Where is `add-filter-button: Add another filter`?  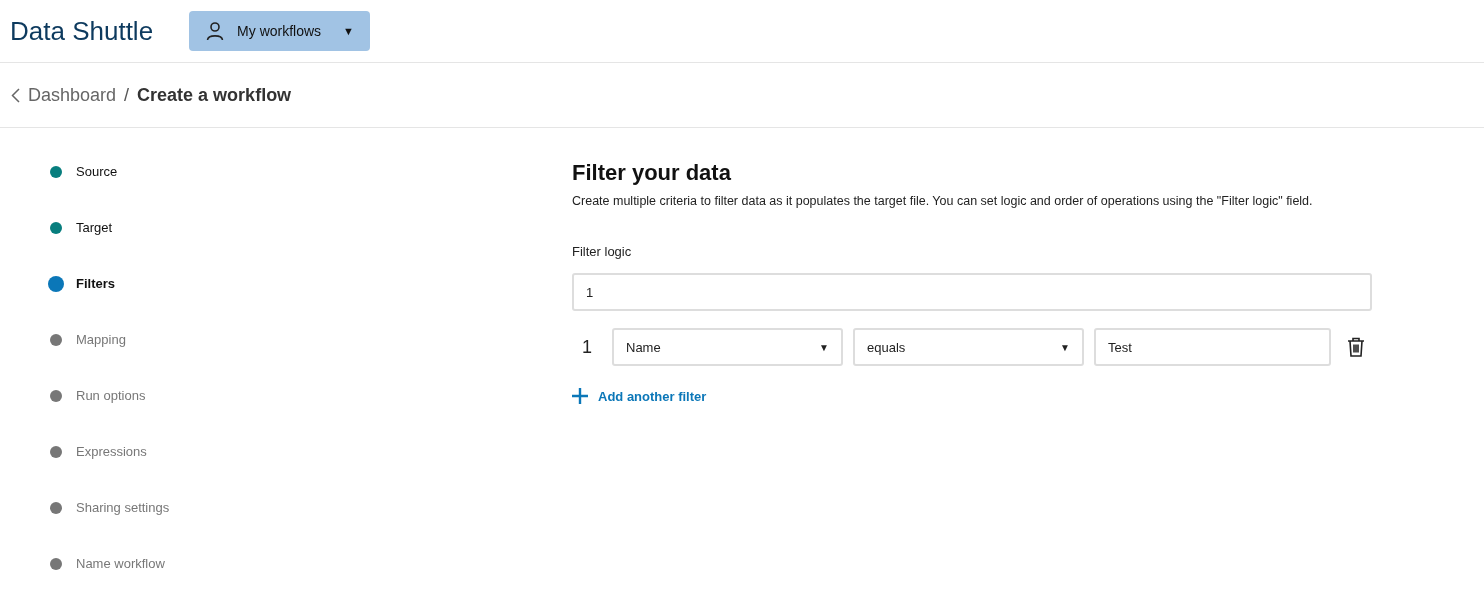 add-filter-button: Add another filter is located at coordinates (639, 396).